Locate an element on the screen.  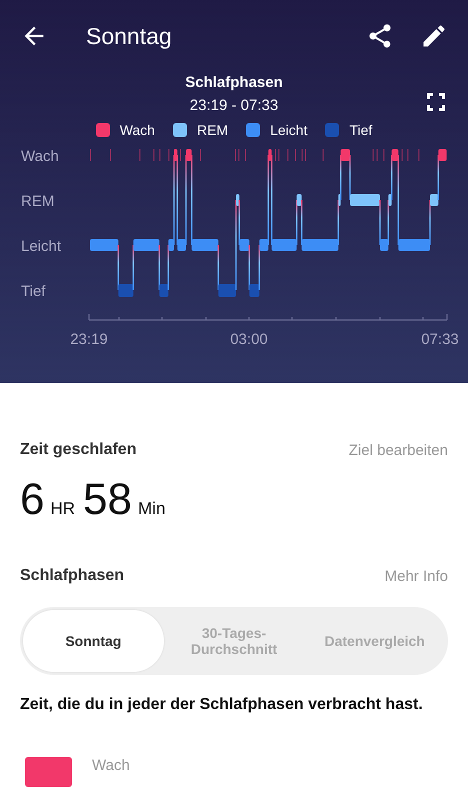
axis-label: 23:19 is located at coordinates (89, 339).